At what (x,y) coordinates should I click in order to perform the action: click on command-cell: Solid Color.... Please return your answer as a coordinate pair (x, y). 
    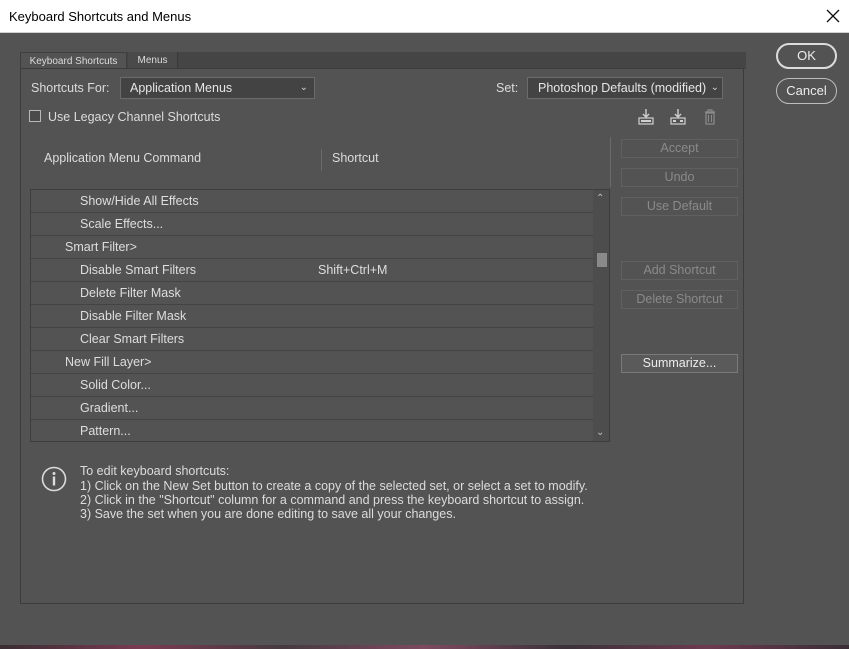
    Looking at the image, I should click on (115, 385).